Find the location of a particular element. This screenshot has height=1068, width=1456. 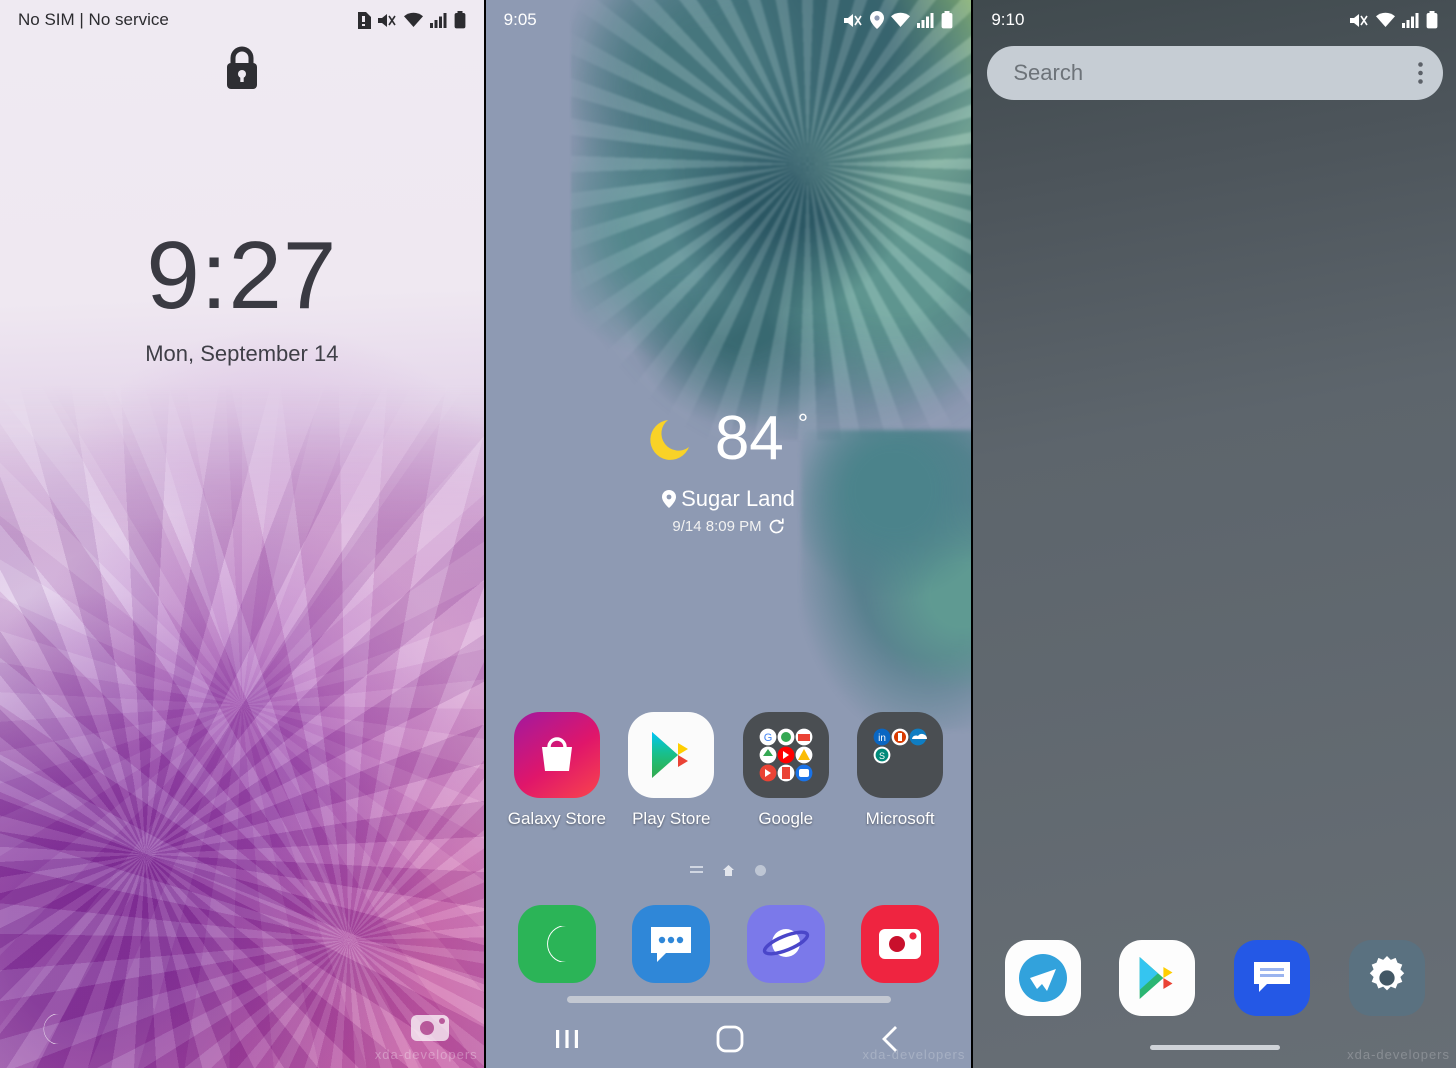

weather-location: Sugar Land is located at coordinates (738, 498).